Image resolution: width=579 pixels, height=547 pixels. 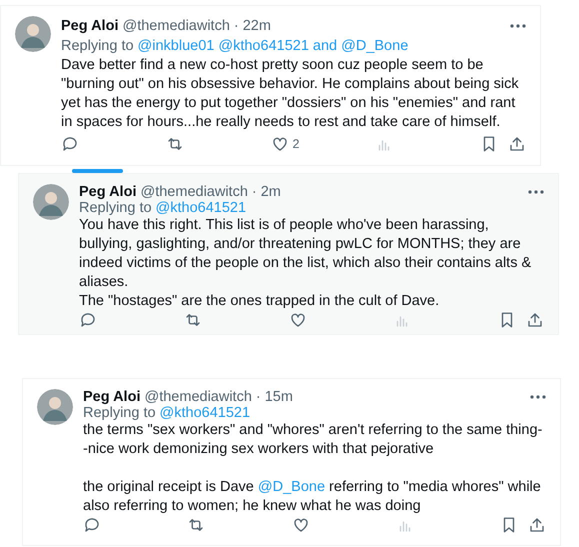 I want to click on timestamp: · 15m, so click(x=274, y=397).